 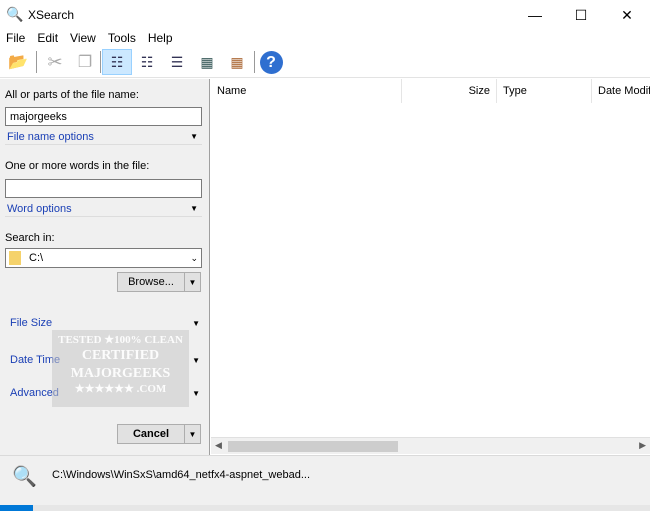 I want to click on progress-fill, so click(x=16, y=508).